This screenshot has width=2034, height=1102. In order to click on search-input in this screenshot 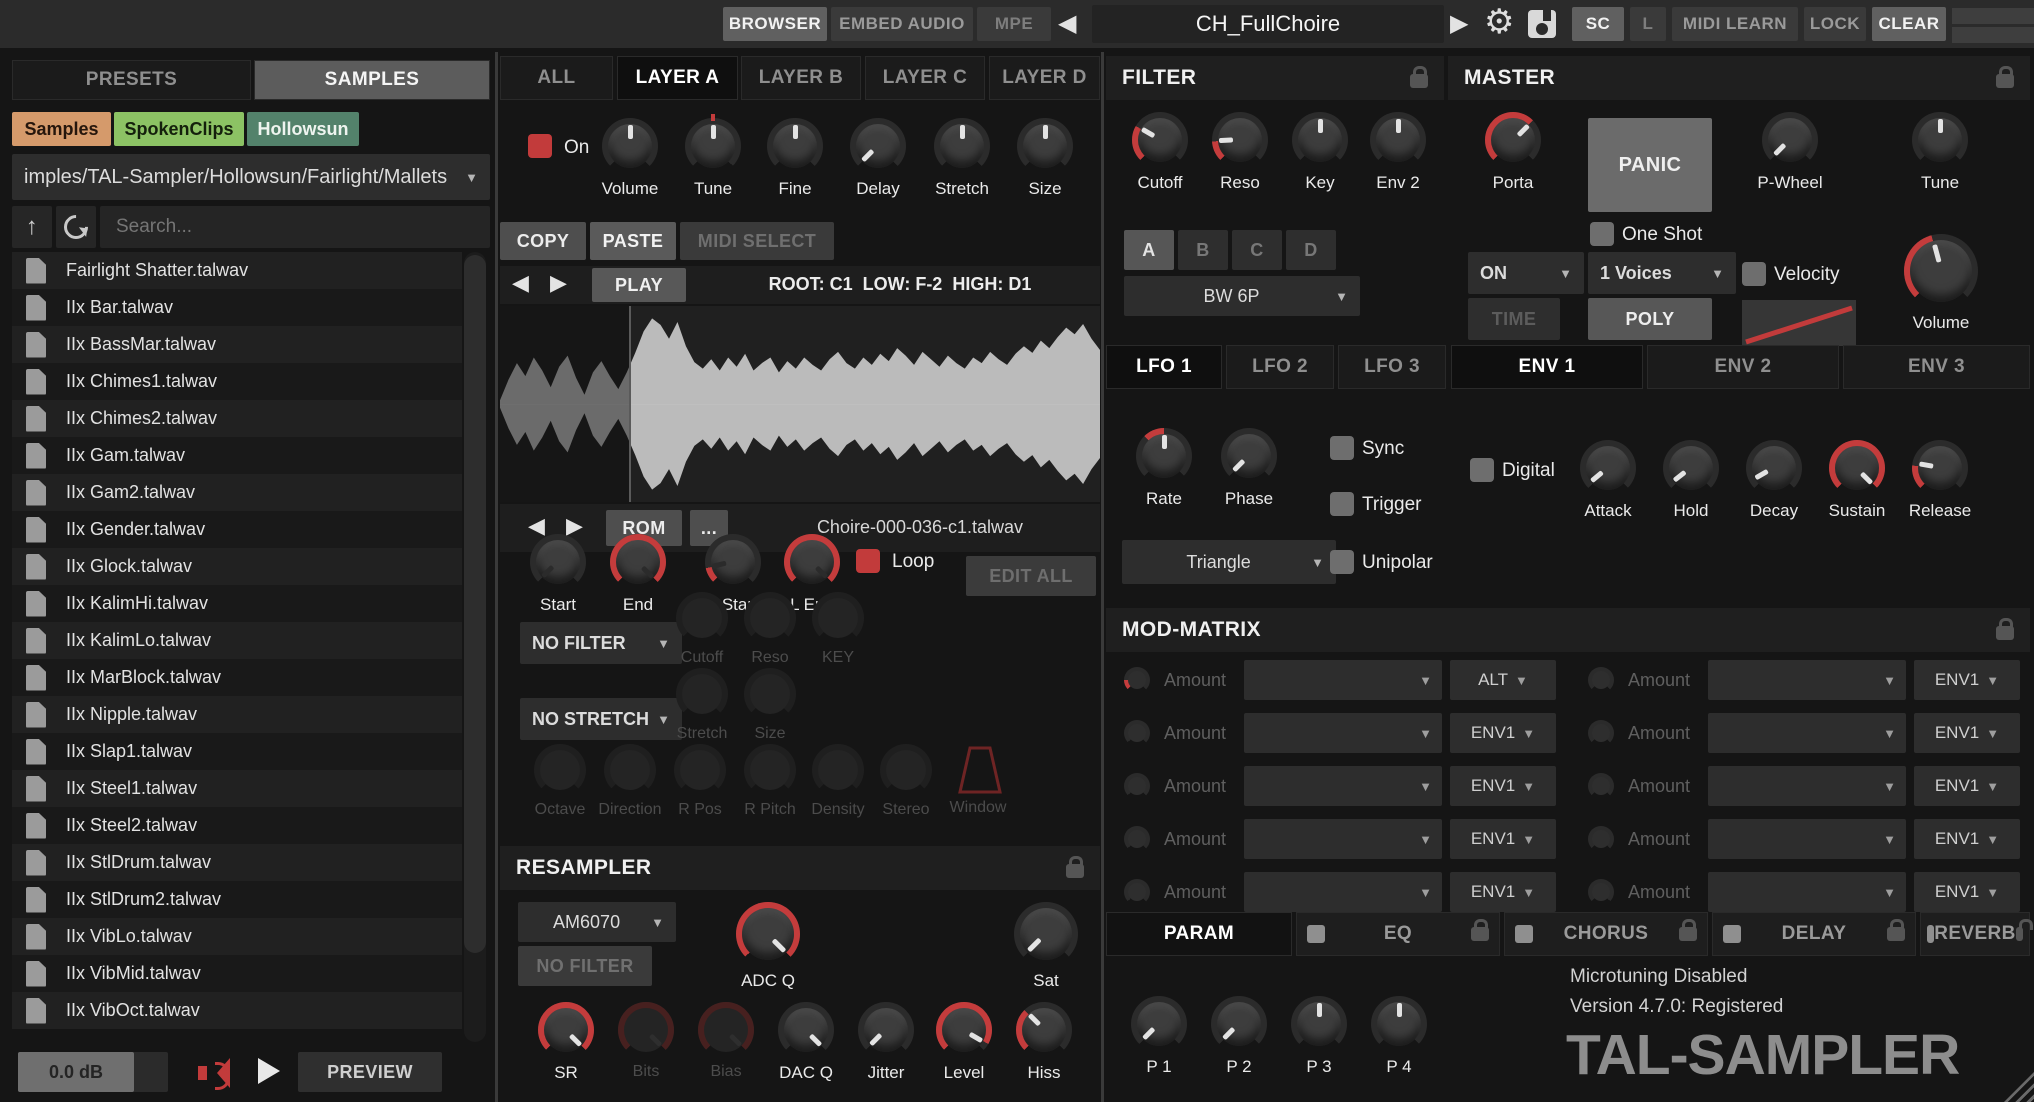, I will do `click(295, 227)`.